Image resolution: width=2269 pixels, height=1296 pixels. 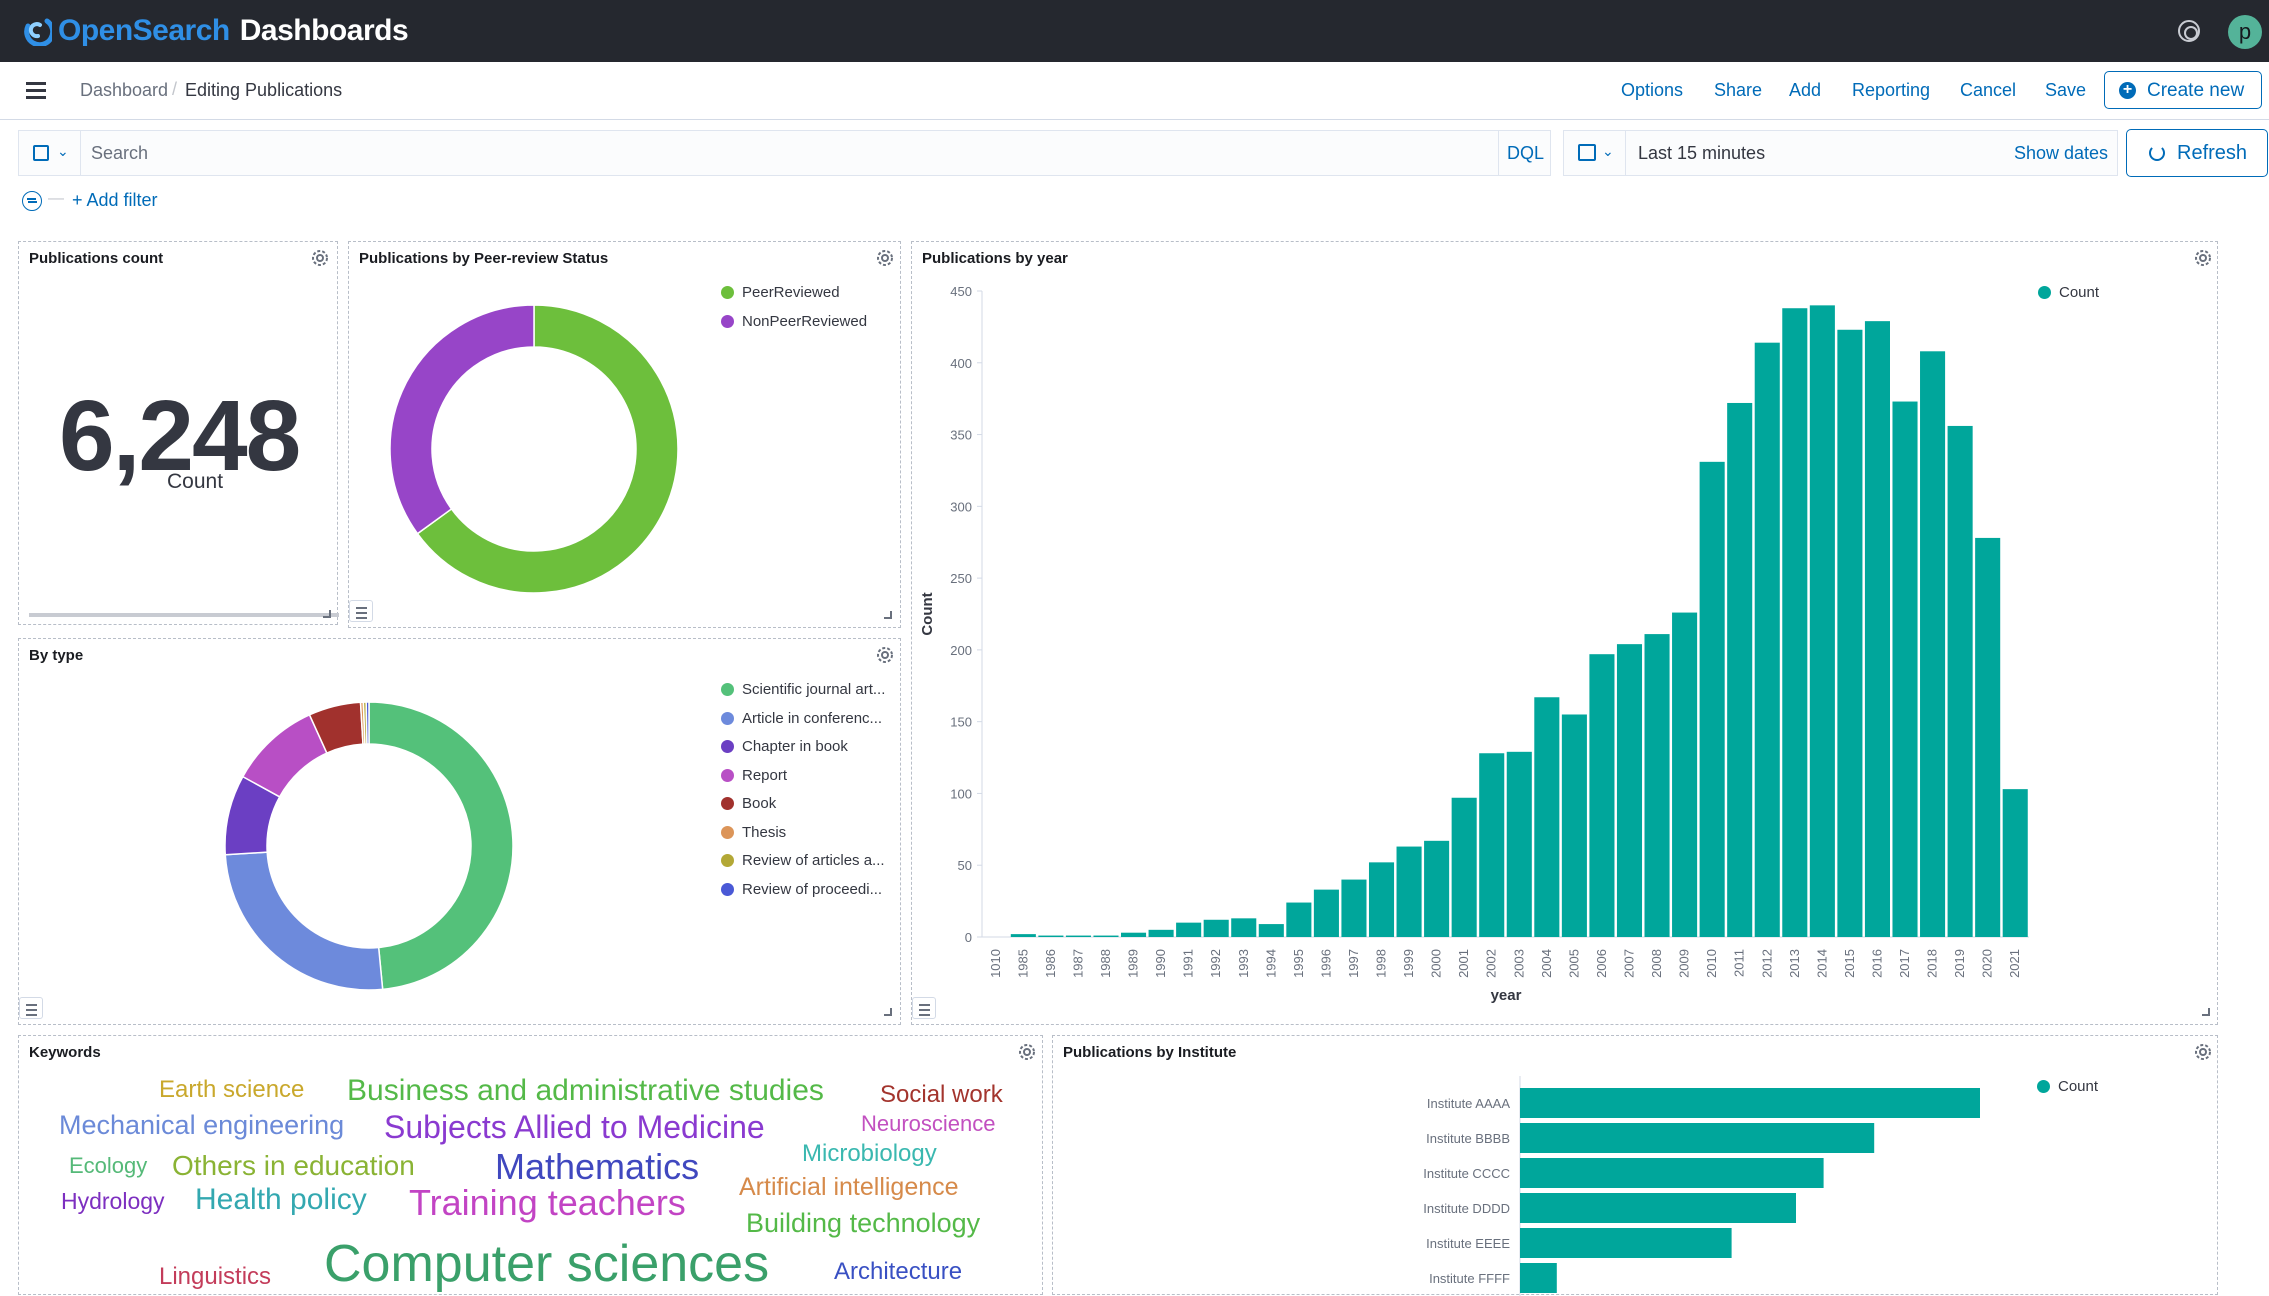 I want to click on bar-1994, so click(x=1271, y=930).